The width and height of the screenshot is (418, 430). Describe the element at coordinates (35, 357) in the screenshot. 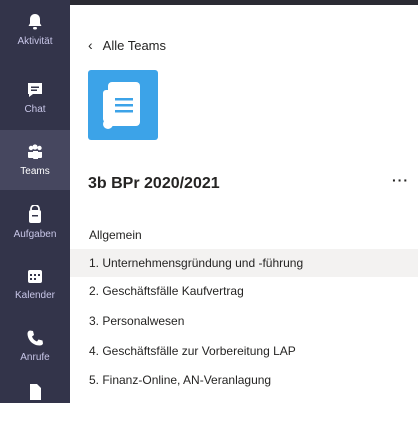

I see `rail-label-calls: Anrufe` at that location.